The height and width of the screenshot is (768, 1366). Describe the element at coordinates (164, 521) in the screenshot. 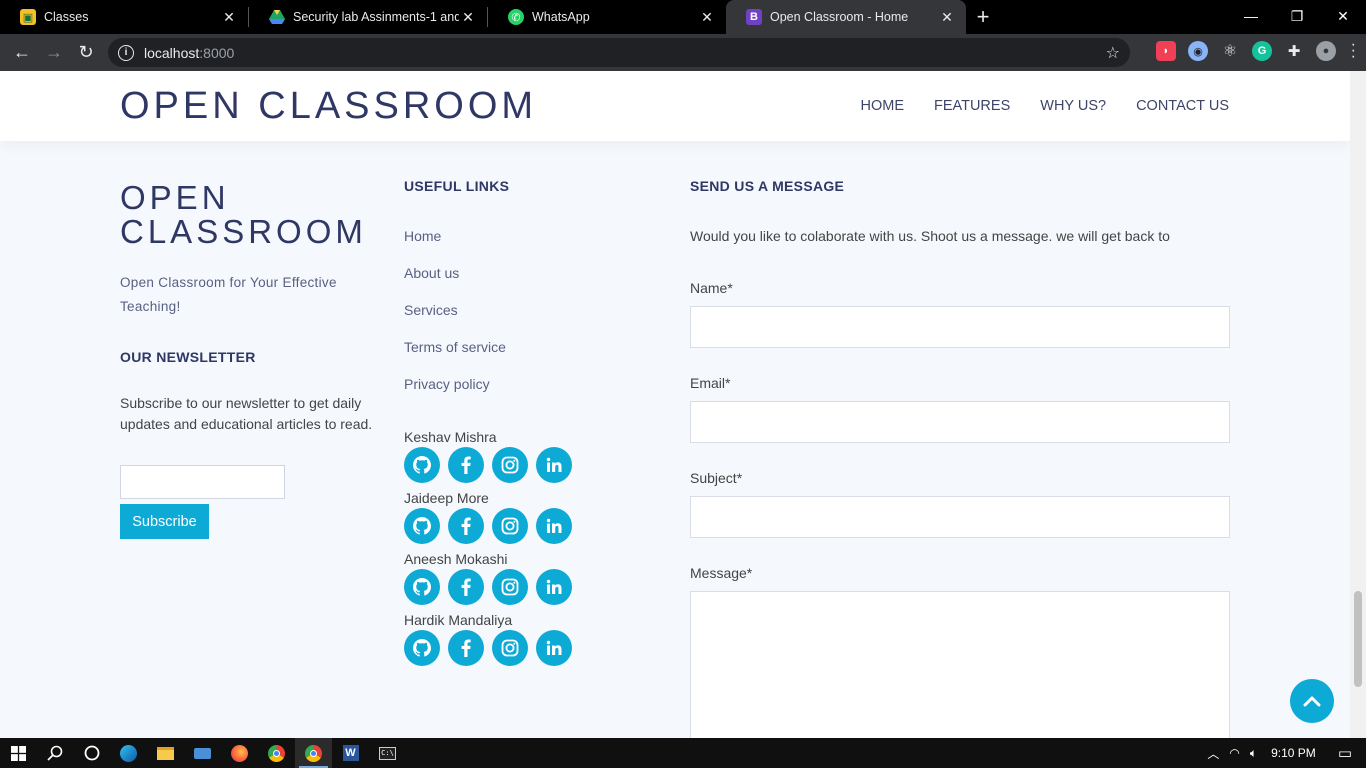

I see `subscribe-button: Subscribe` at that location.